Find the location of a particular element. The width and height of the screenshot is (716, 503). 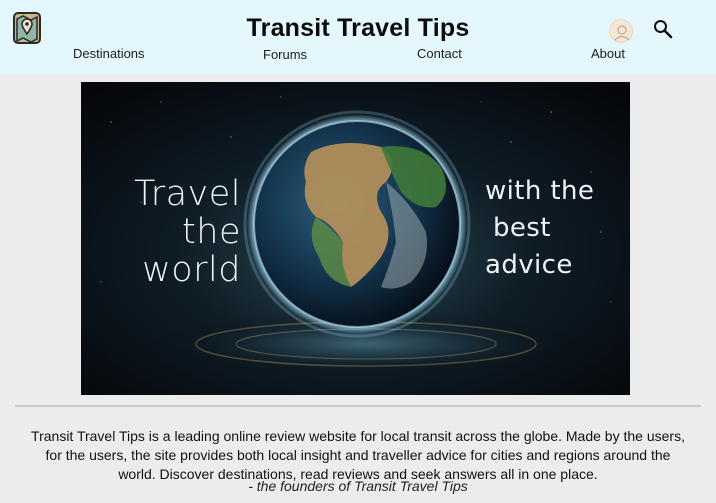

nav-forums: Forums is located at coordinates (285, 54).